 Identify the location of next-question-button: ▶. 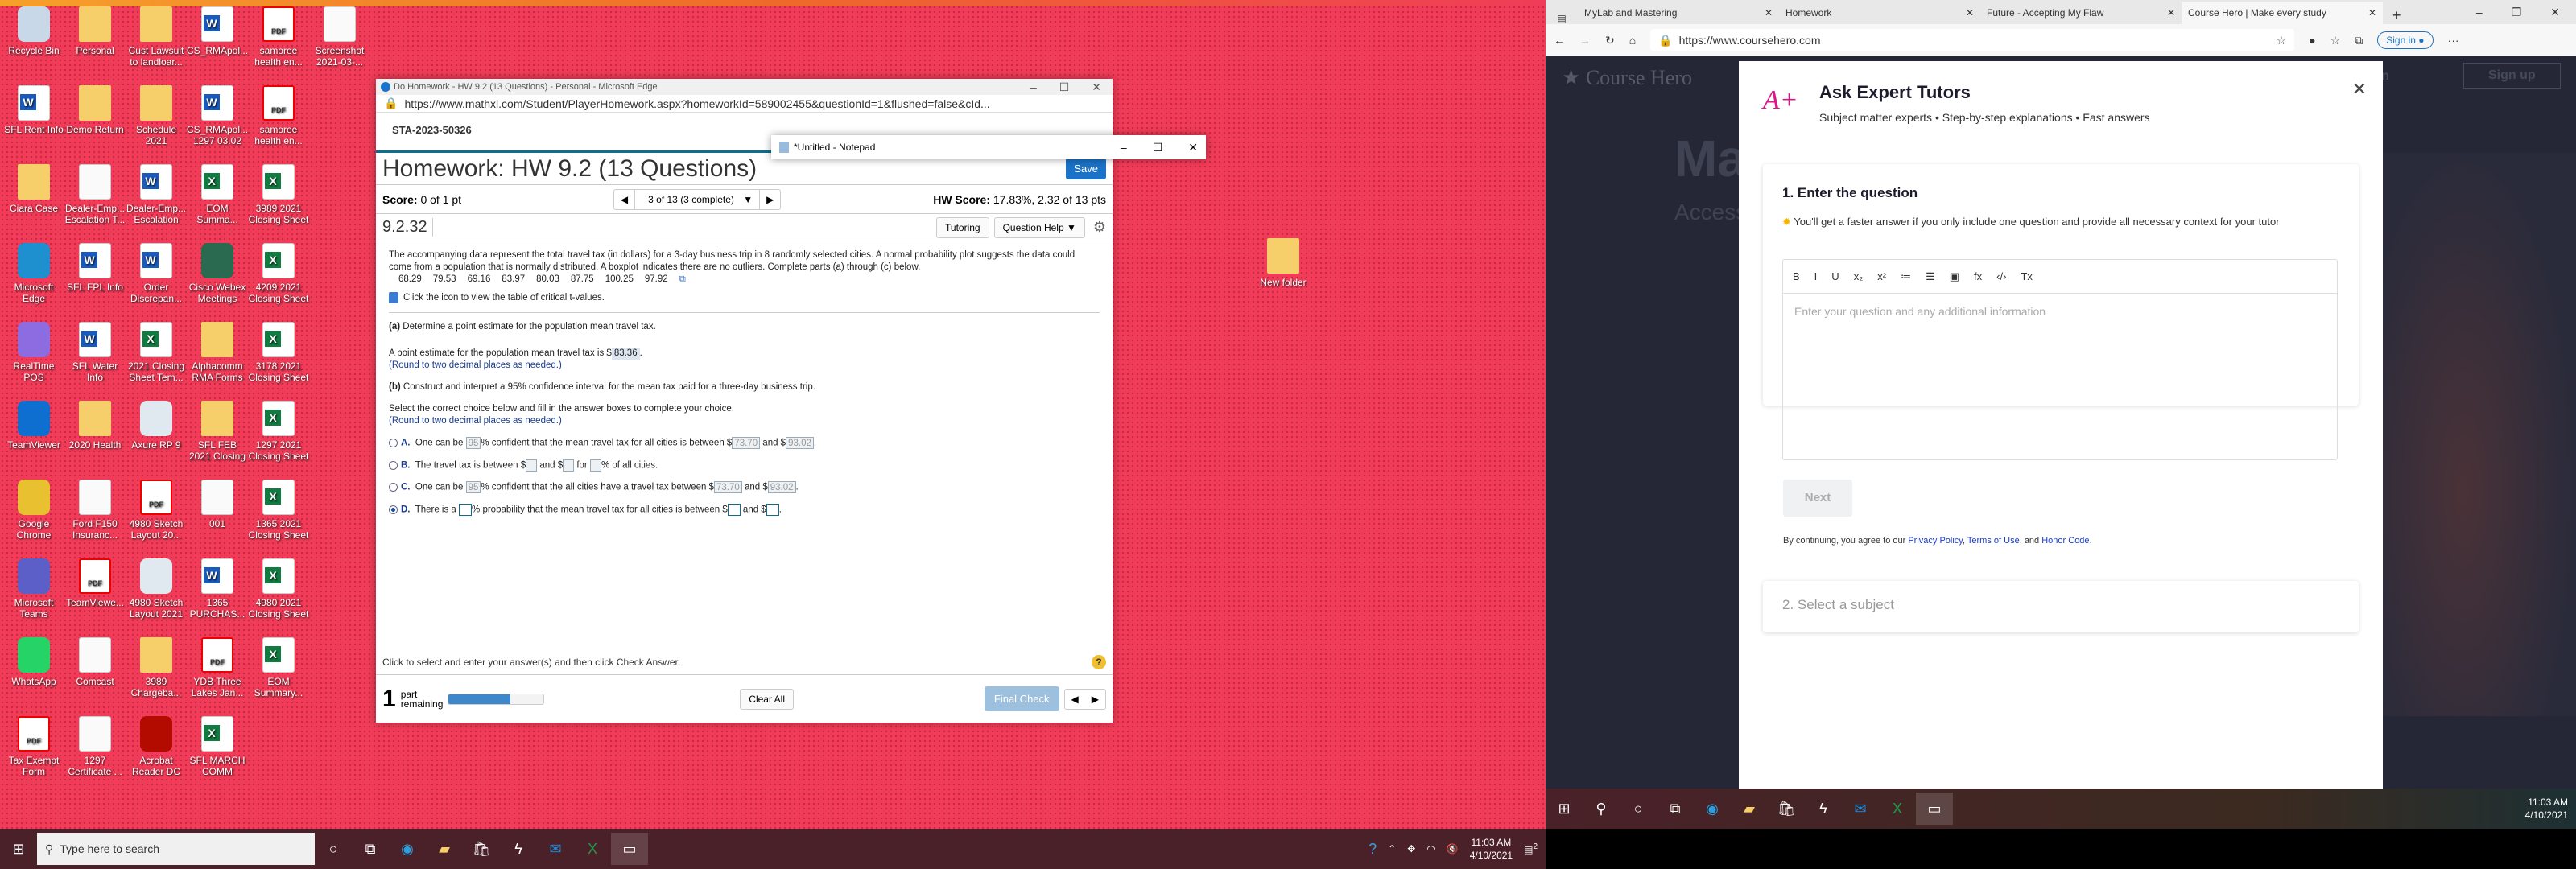
(770, 199).